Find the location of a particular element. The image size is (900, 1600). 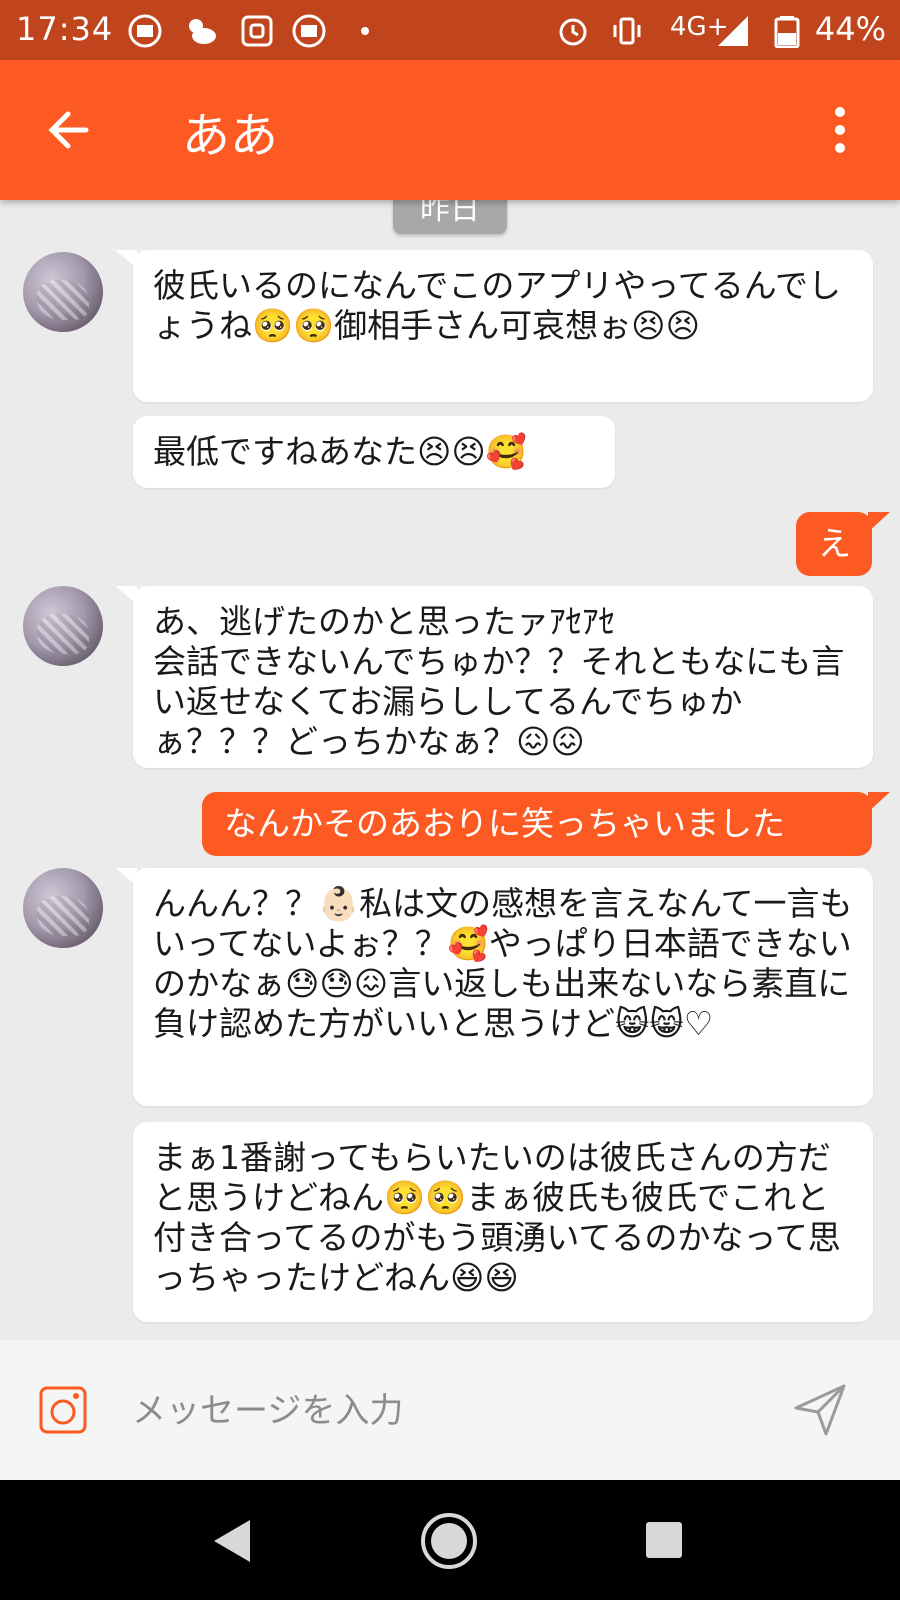

battery-percent: 44% is located at coordinates (850, 29).